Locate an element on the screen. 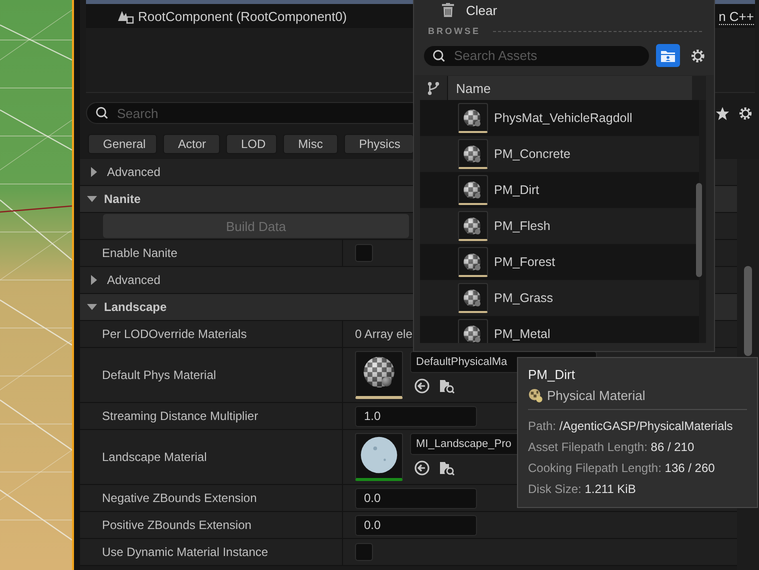  trash-icon is located at coordinates (448, 10).